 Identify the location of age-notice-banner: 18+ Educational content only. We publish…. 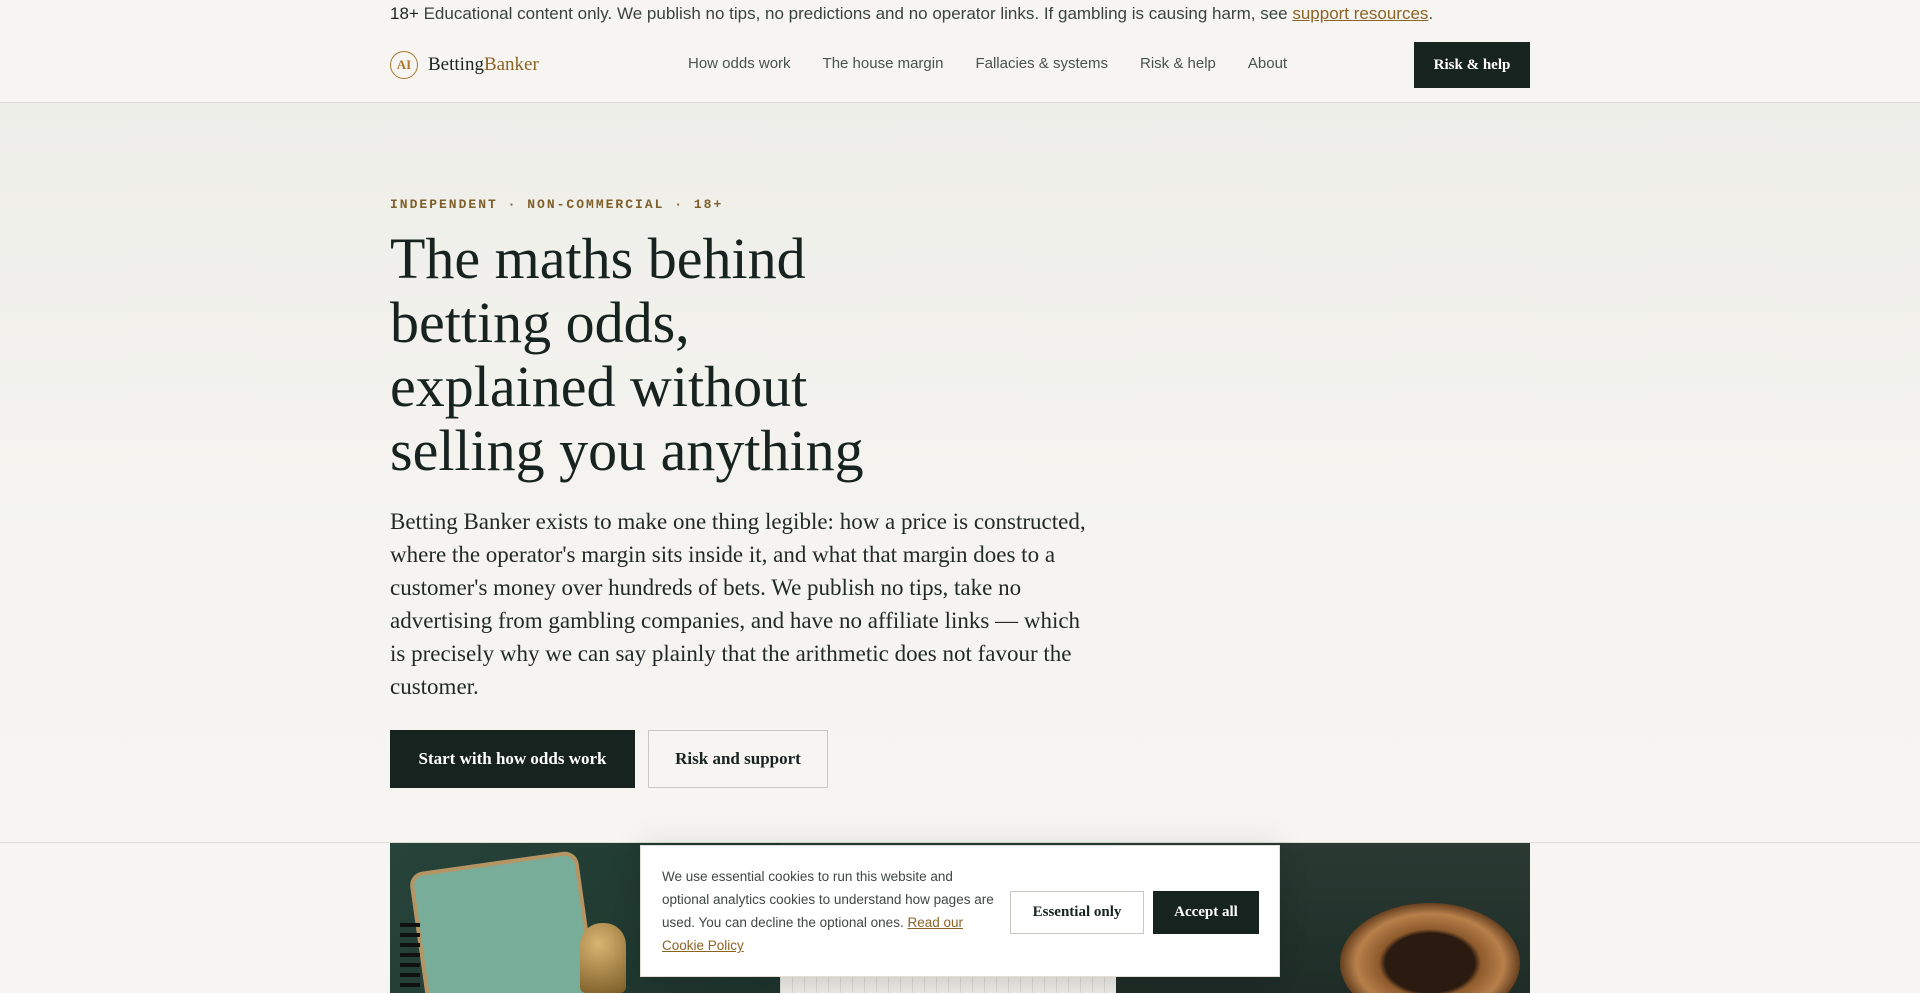
(911, 13).